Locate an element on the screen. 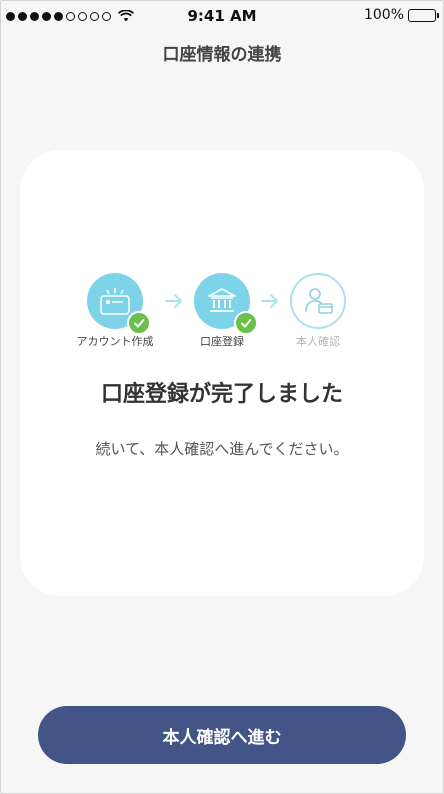 The width and height of the screenshot is (444, 794). bank-icon is located at coordinates (222, 300).